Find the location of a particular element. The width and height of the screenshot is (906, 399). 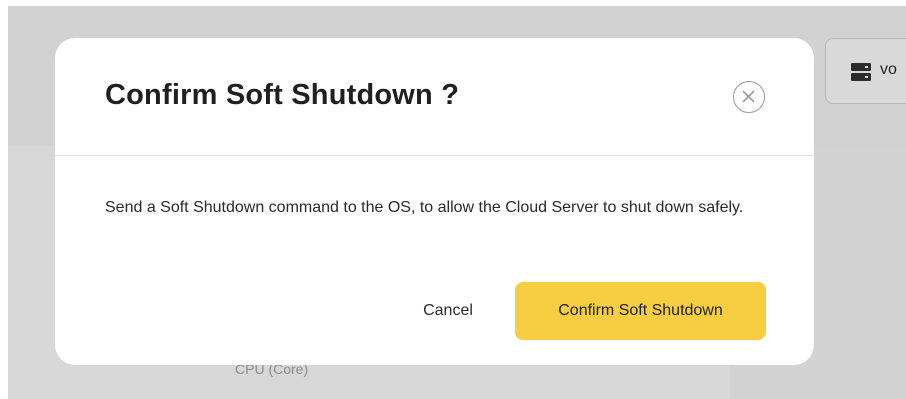

confirm-soft-shutdown-button: Confirm Soft Shutdown is located at coordinates (640, 311).